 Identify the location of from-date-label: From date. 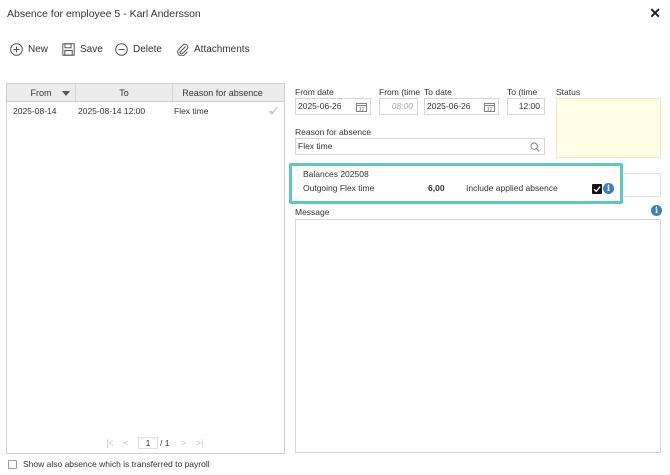
(314, 92).